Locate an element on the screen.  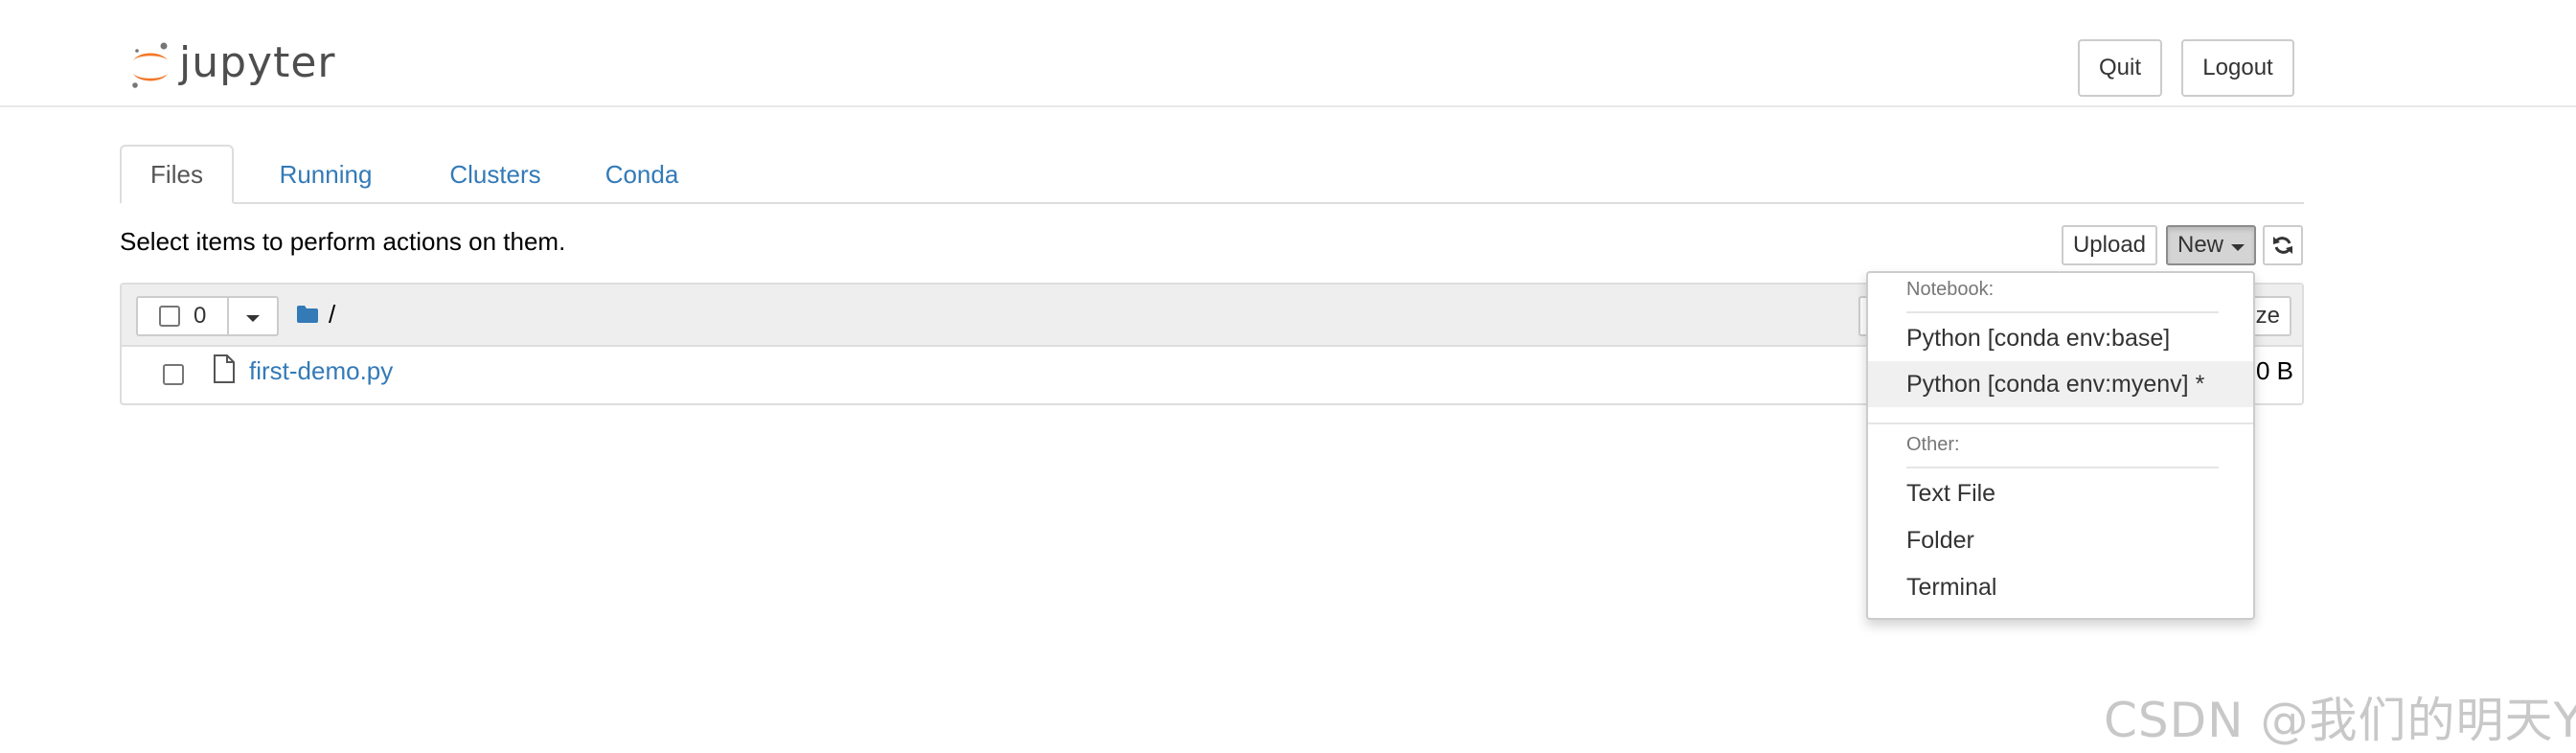
select-all-group: 0 is located at coordinates (208, 316).